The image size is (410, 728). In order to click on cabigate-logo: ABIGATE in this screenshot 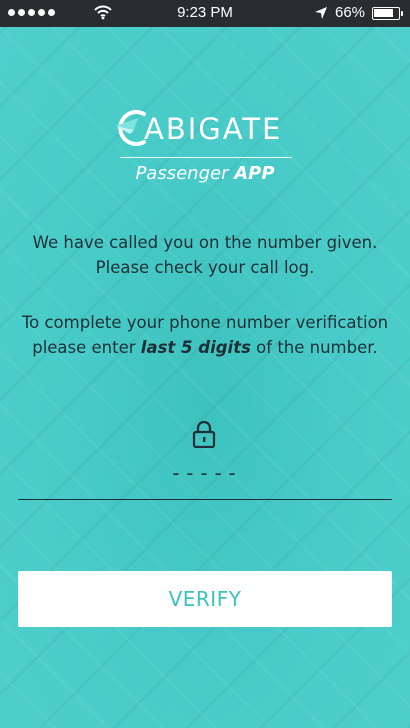, I will do `click(206, 129)`.